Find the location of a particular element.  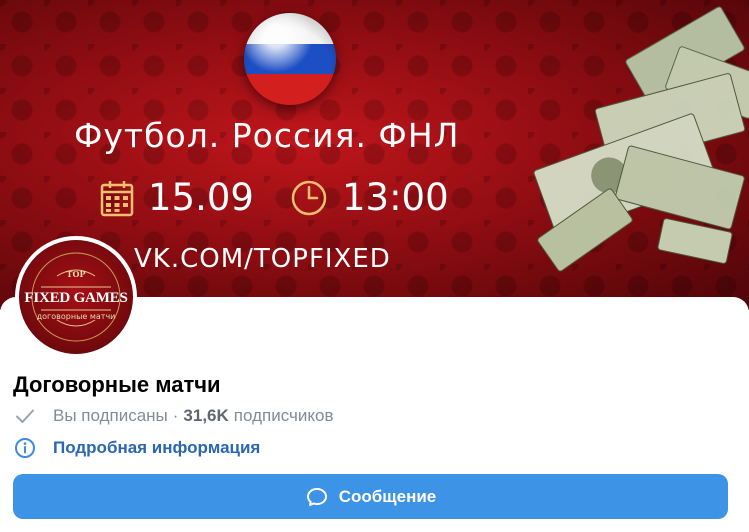

russia-flag-icon is located at coordinates (290, 59).